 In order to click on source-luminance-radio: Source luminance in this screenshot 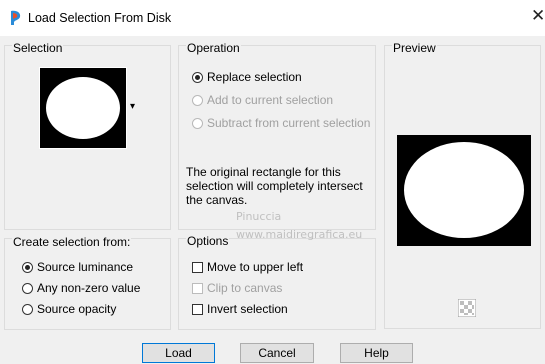, I will do `click(77, 267)`.